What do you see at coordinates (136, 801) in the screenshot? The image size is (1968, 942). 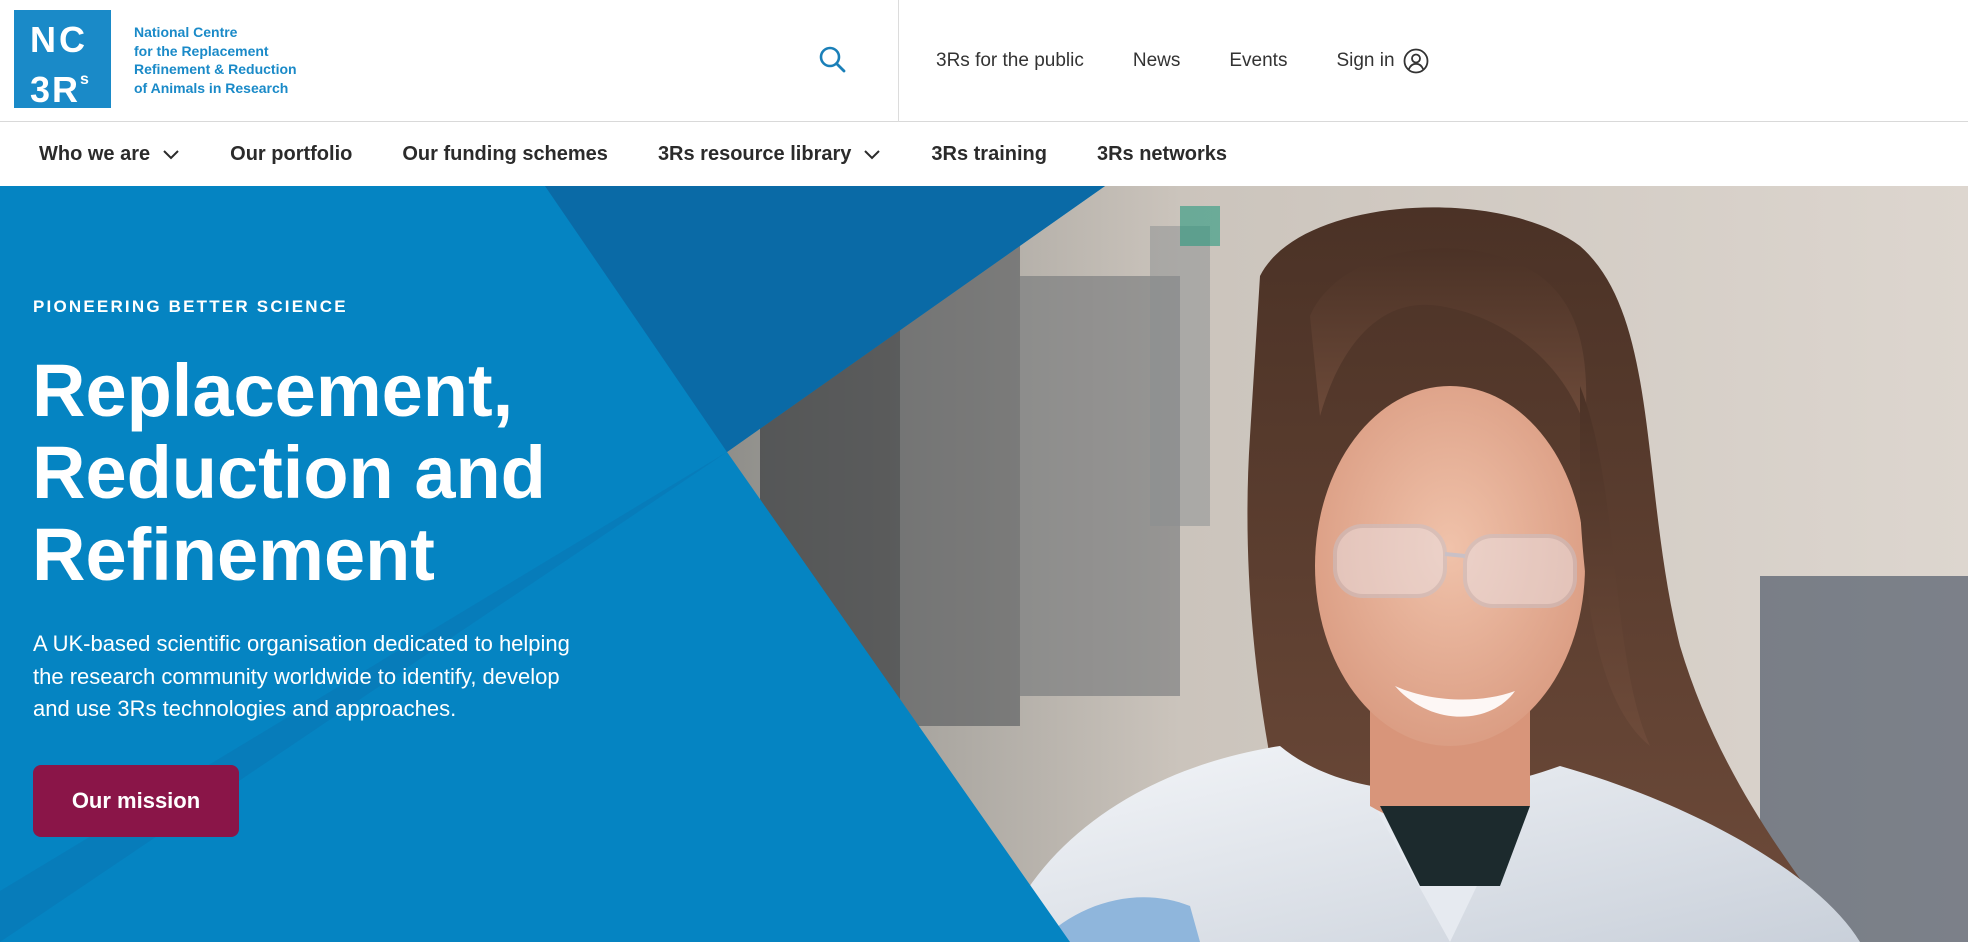 I see `our-mission-button: Our mission` at bounding box center [136, 801].